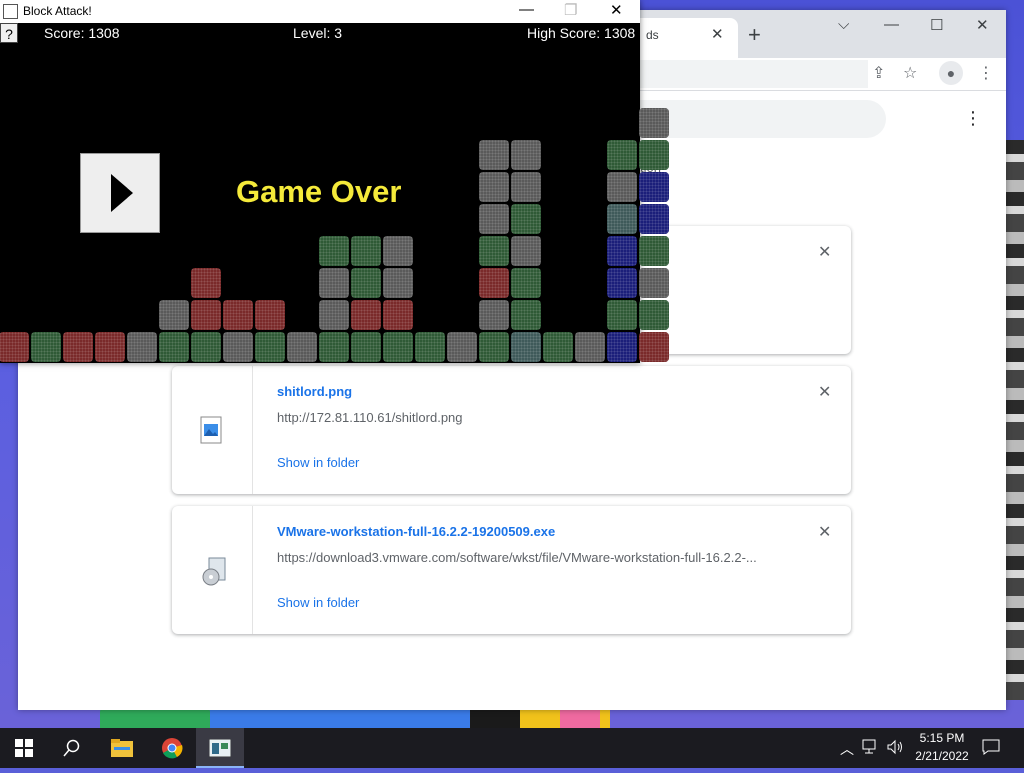 Image resolution: width=1024 pixels, height=773 pixels. I want to click on clock-time: 5:15 PM, so click(942, 738).